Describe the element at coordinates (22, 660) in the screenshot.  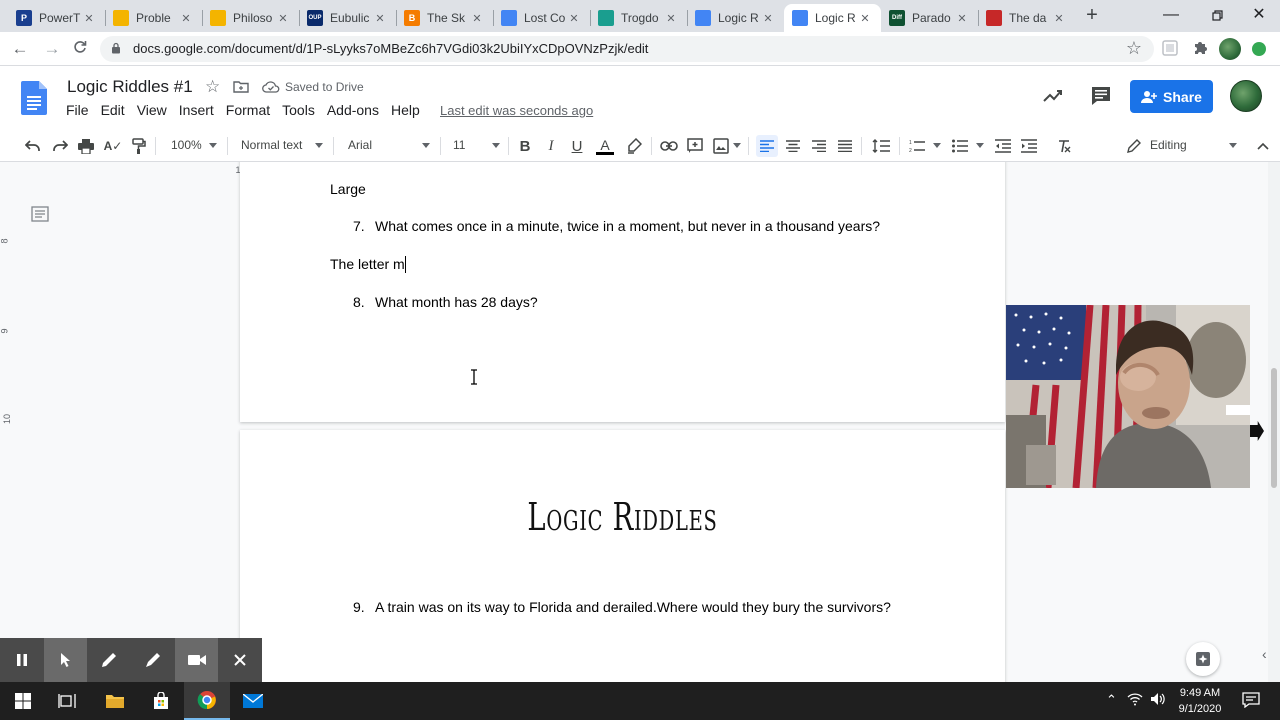
I see `pause-recording-button` at that location.